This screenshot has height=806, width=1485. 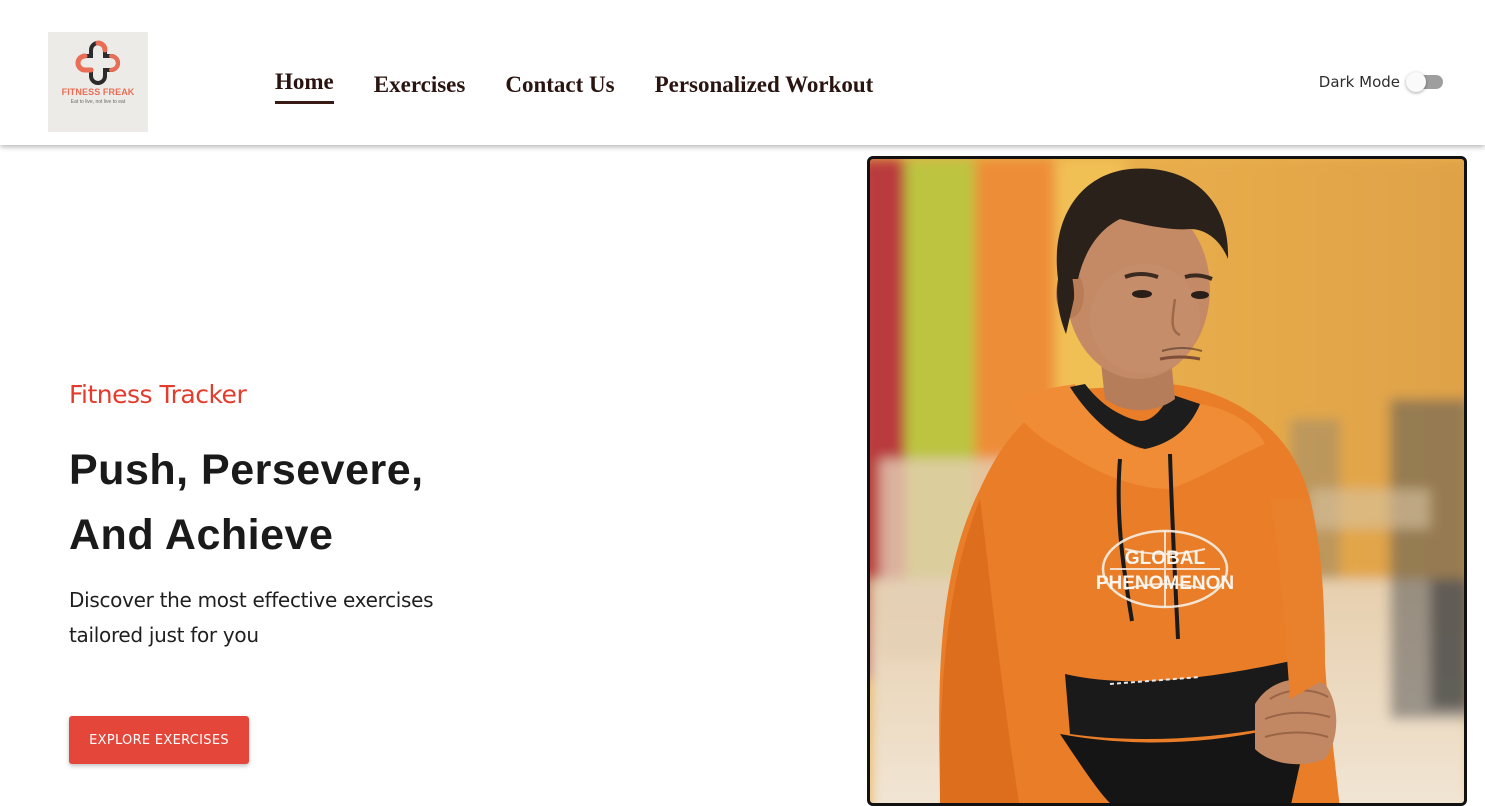 I want to click on logo-brand-name: FITNESS FREAK, so click(x=98, y=92).